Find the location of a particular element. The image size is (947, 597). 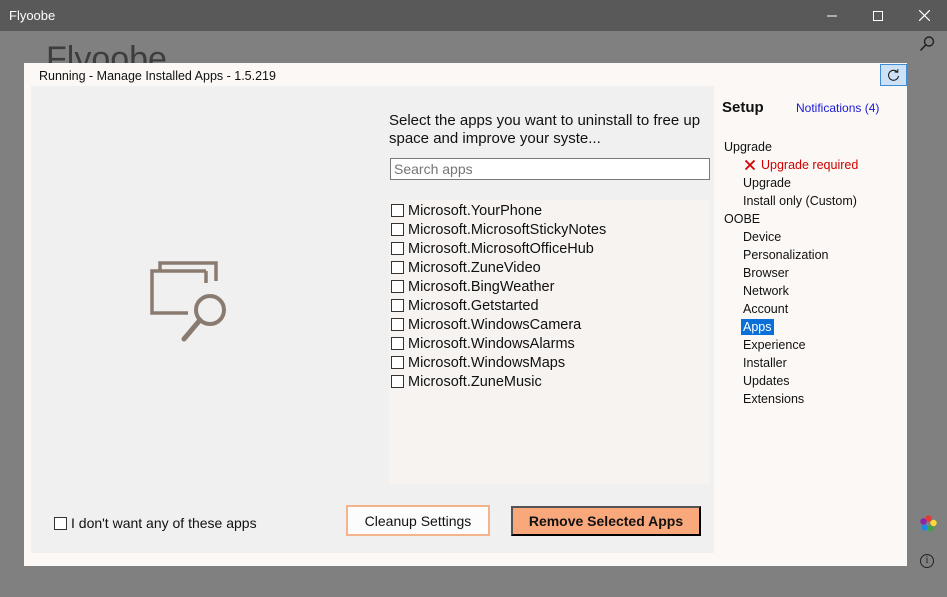

nav-item-browser: Browser is located at coordinates (813, 274).